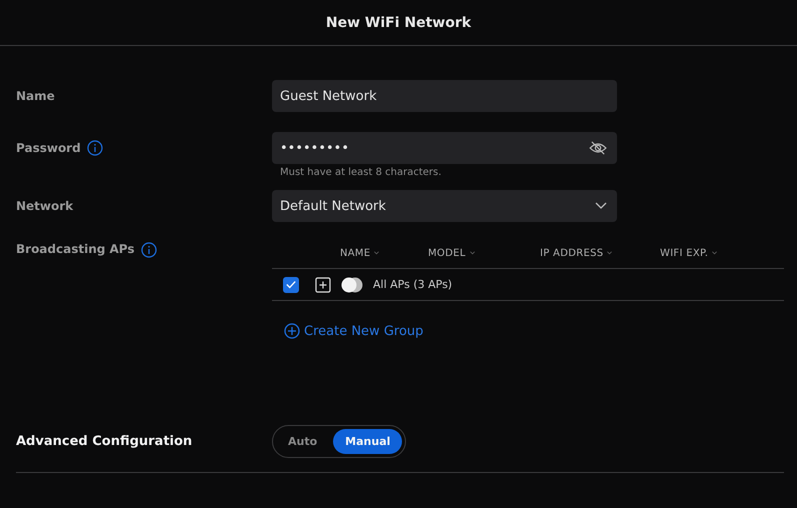 The image size is (797, 508). I want to click on field-label: Network, so click(45, 206).